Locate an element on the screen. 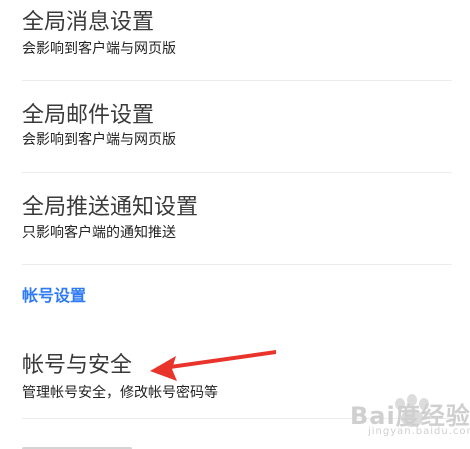 The image size is (470, 449). settings-item-subtitle: 只影响客户端的通知推送 is located at coordinates (99, 233).